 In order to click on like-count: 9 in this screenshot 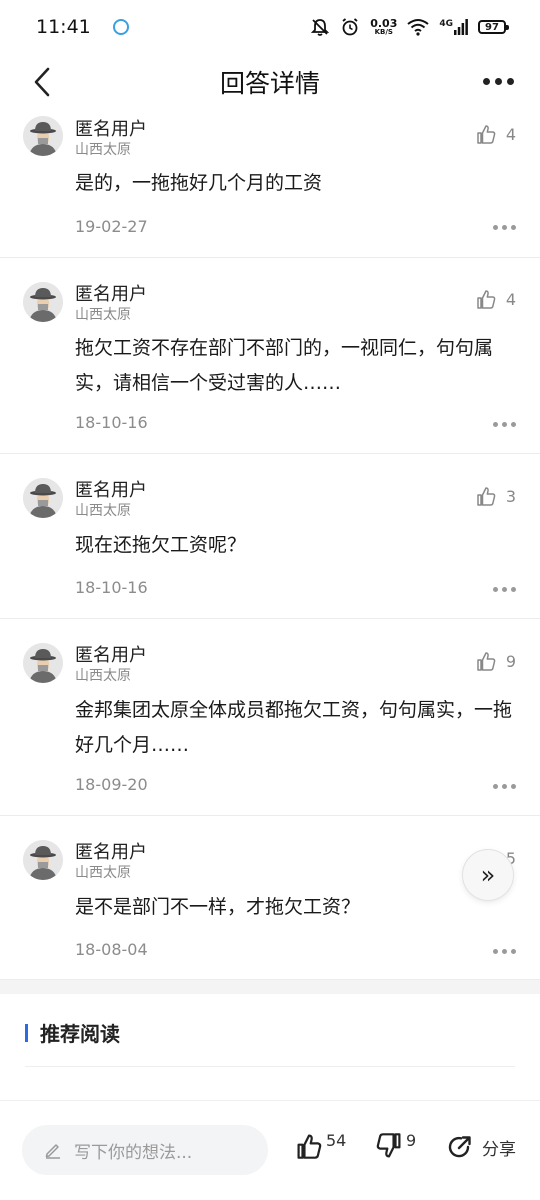, I will do `click(510, 661)`.